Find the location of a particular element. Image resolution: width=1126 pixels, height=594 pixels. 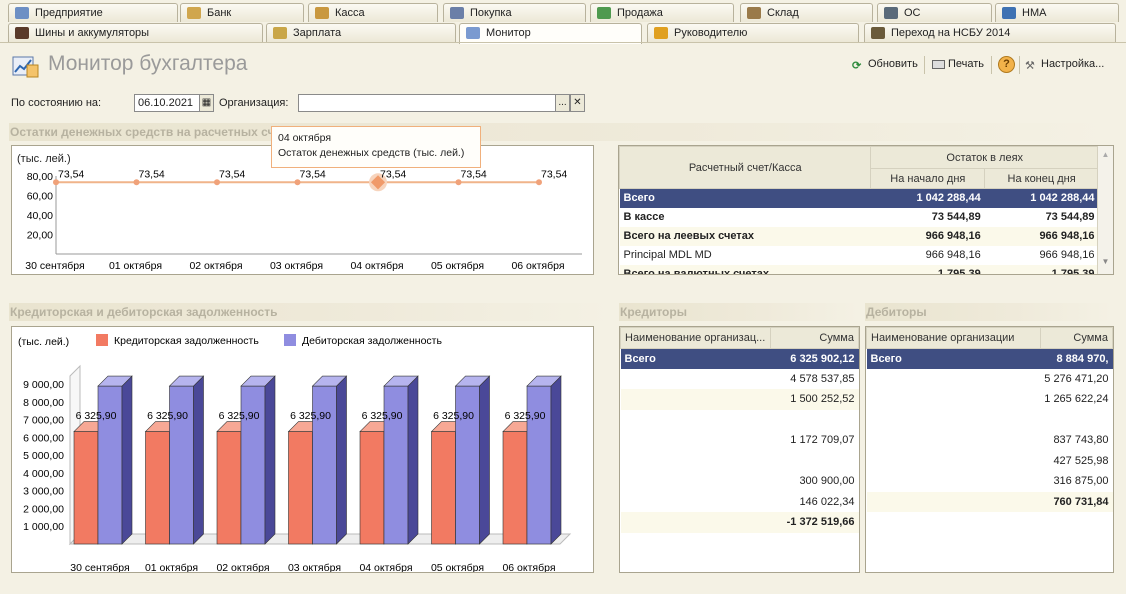

tab-4: Продажа is located at coordinates (662, 12).